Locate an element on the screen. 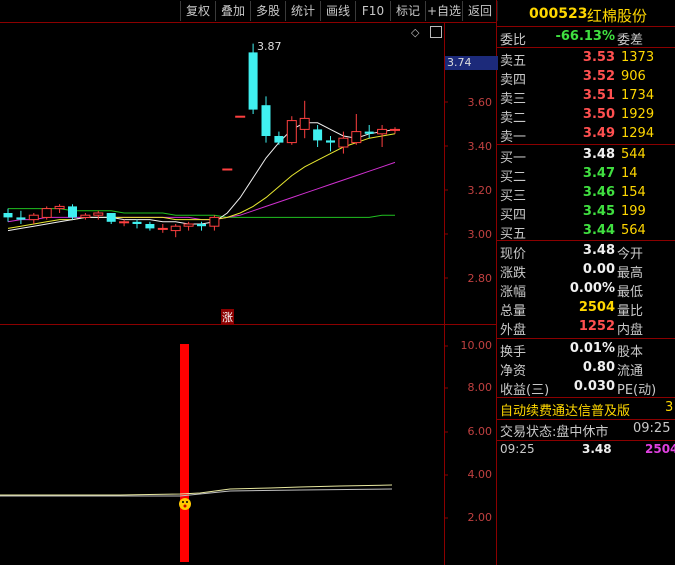  bid-row: 买三 3.46 154 is located at coordinates (586, 194).